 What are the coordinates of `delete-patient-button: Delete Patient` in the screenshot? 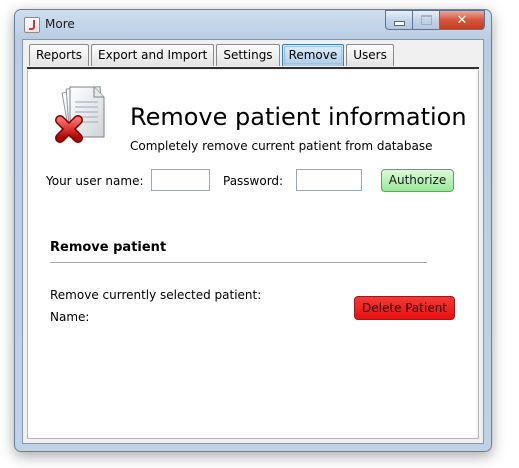 It's located at (404, 308).